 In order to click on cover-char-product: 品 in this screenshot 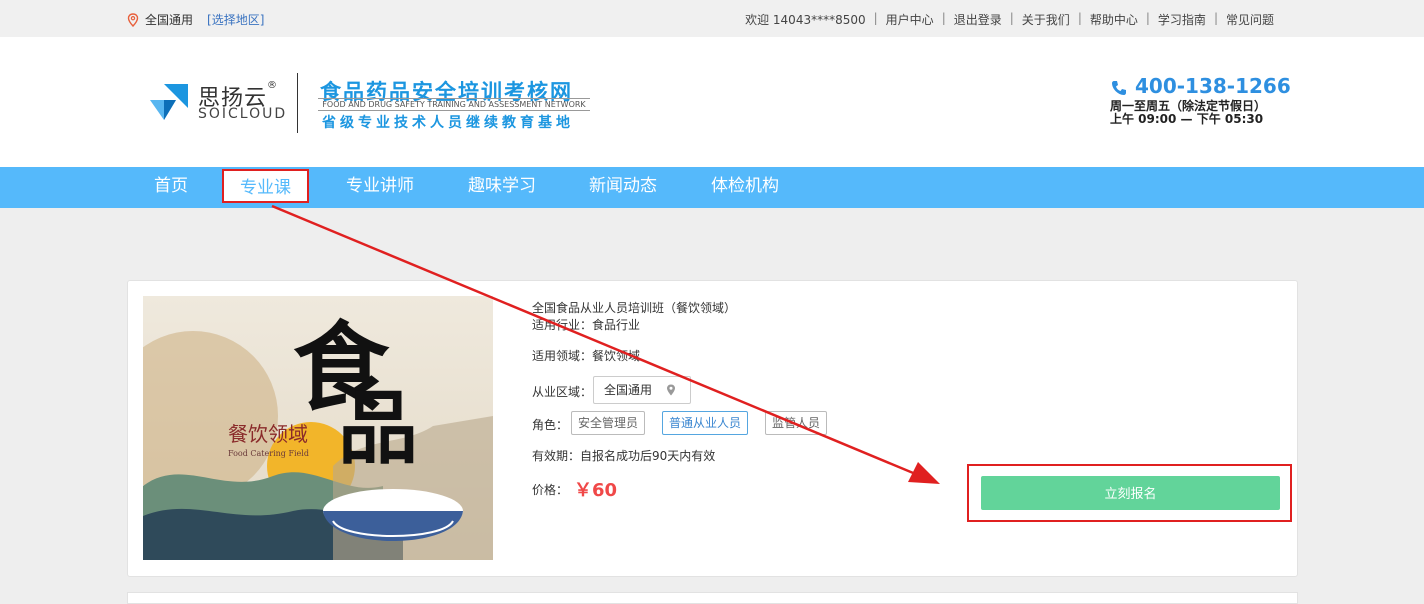, I will do `click(378, 428)`.